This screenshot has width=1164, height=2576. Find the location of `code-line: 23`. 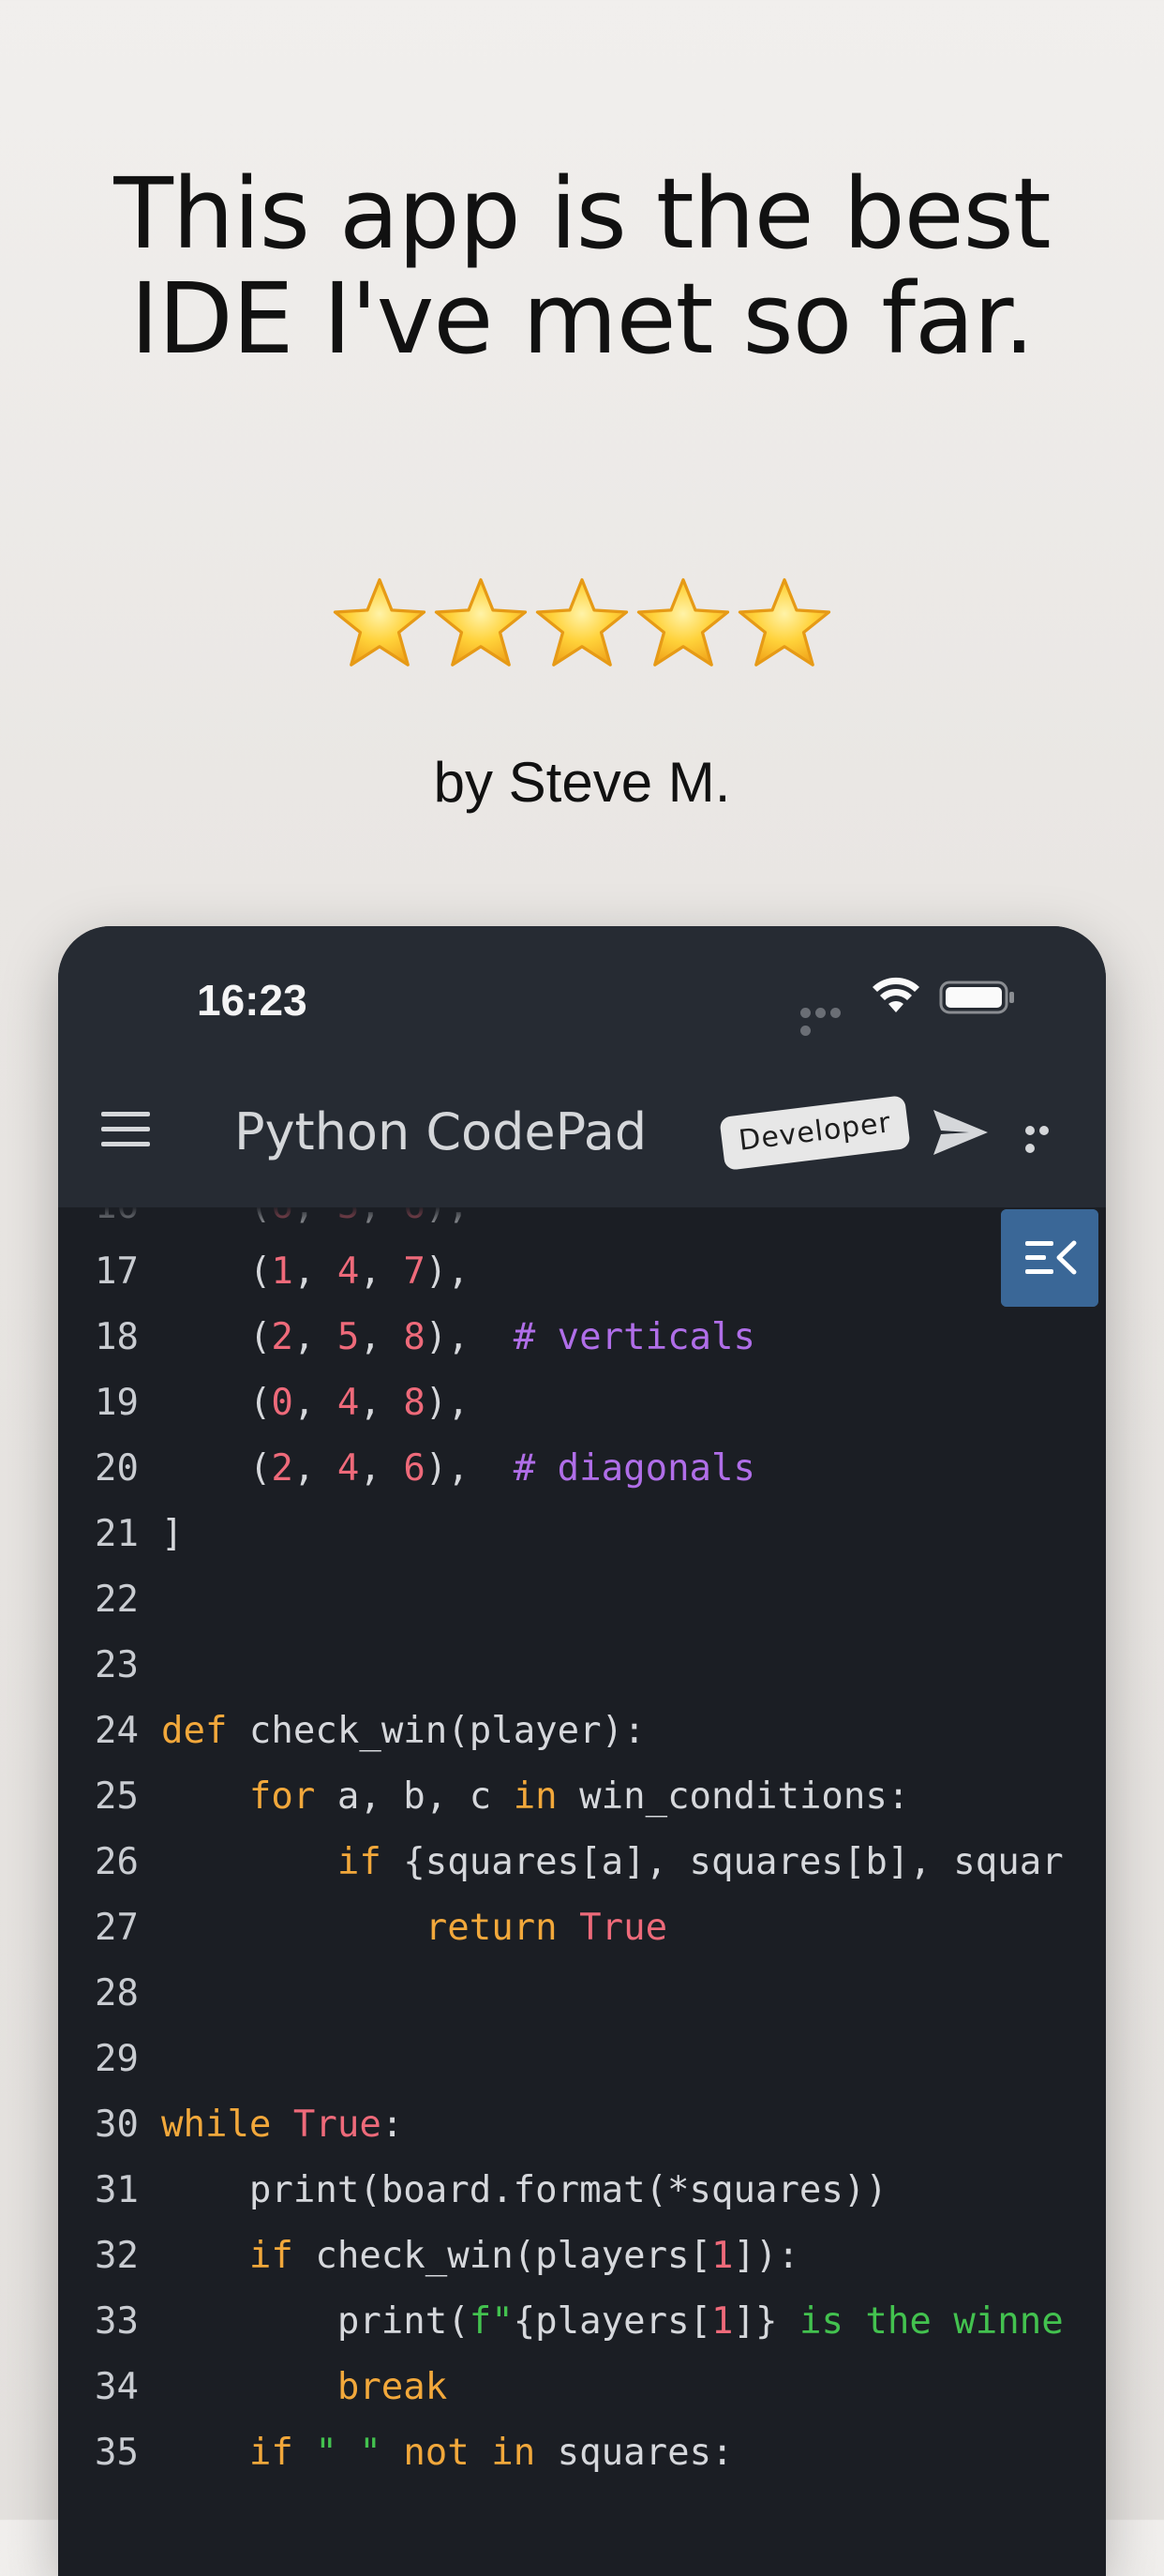

code-line: 23 is located at coordinates (582, 1666).